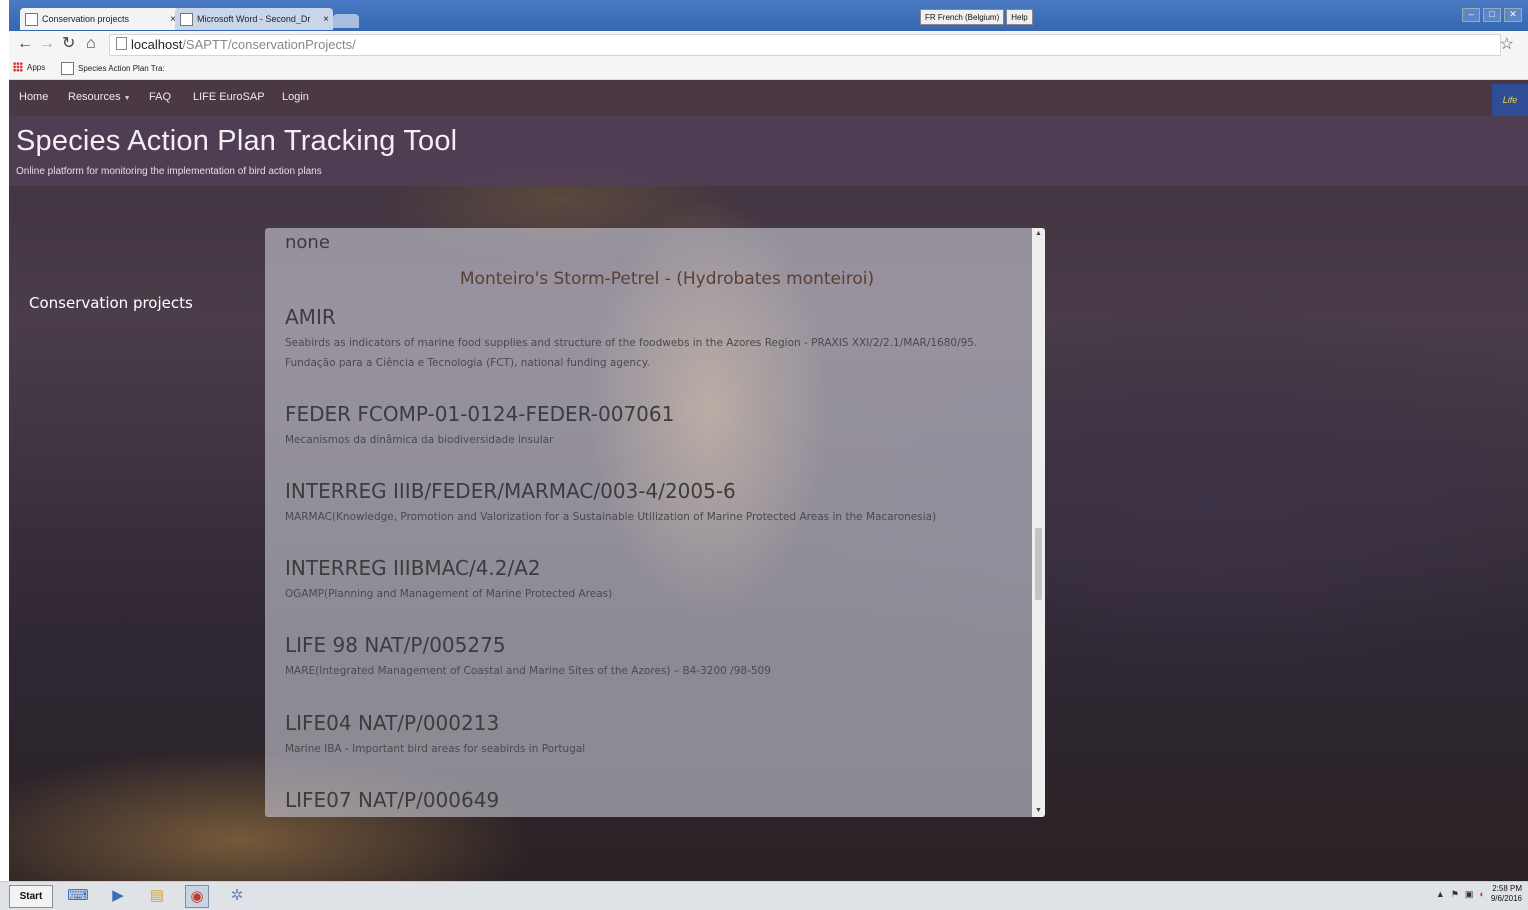 The width and height of the screenshot is (1528, 910). Describe the element at coordinates (160, 97) in the screenshot. I see `nav-faq: FAQ` at that location.